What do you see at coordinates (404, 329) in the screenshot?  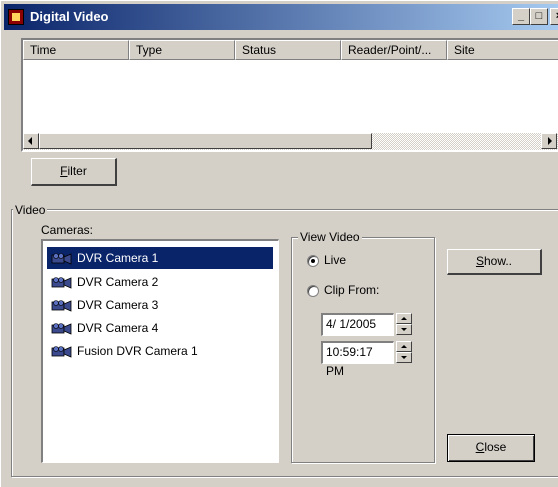 I see `date-spin-down-button` at bounding box center [404, 329].